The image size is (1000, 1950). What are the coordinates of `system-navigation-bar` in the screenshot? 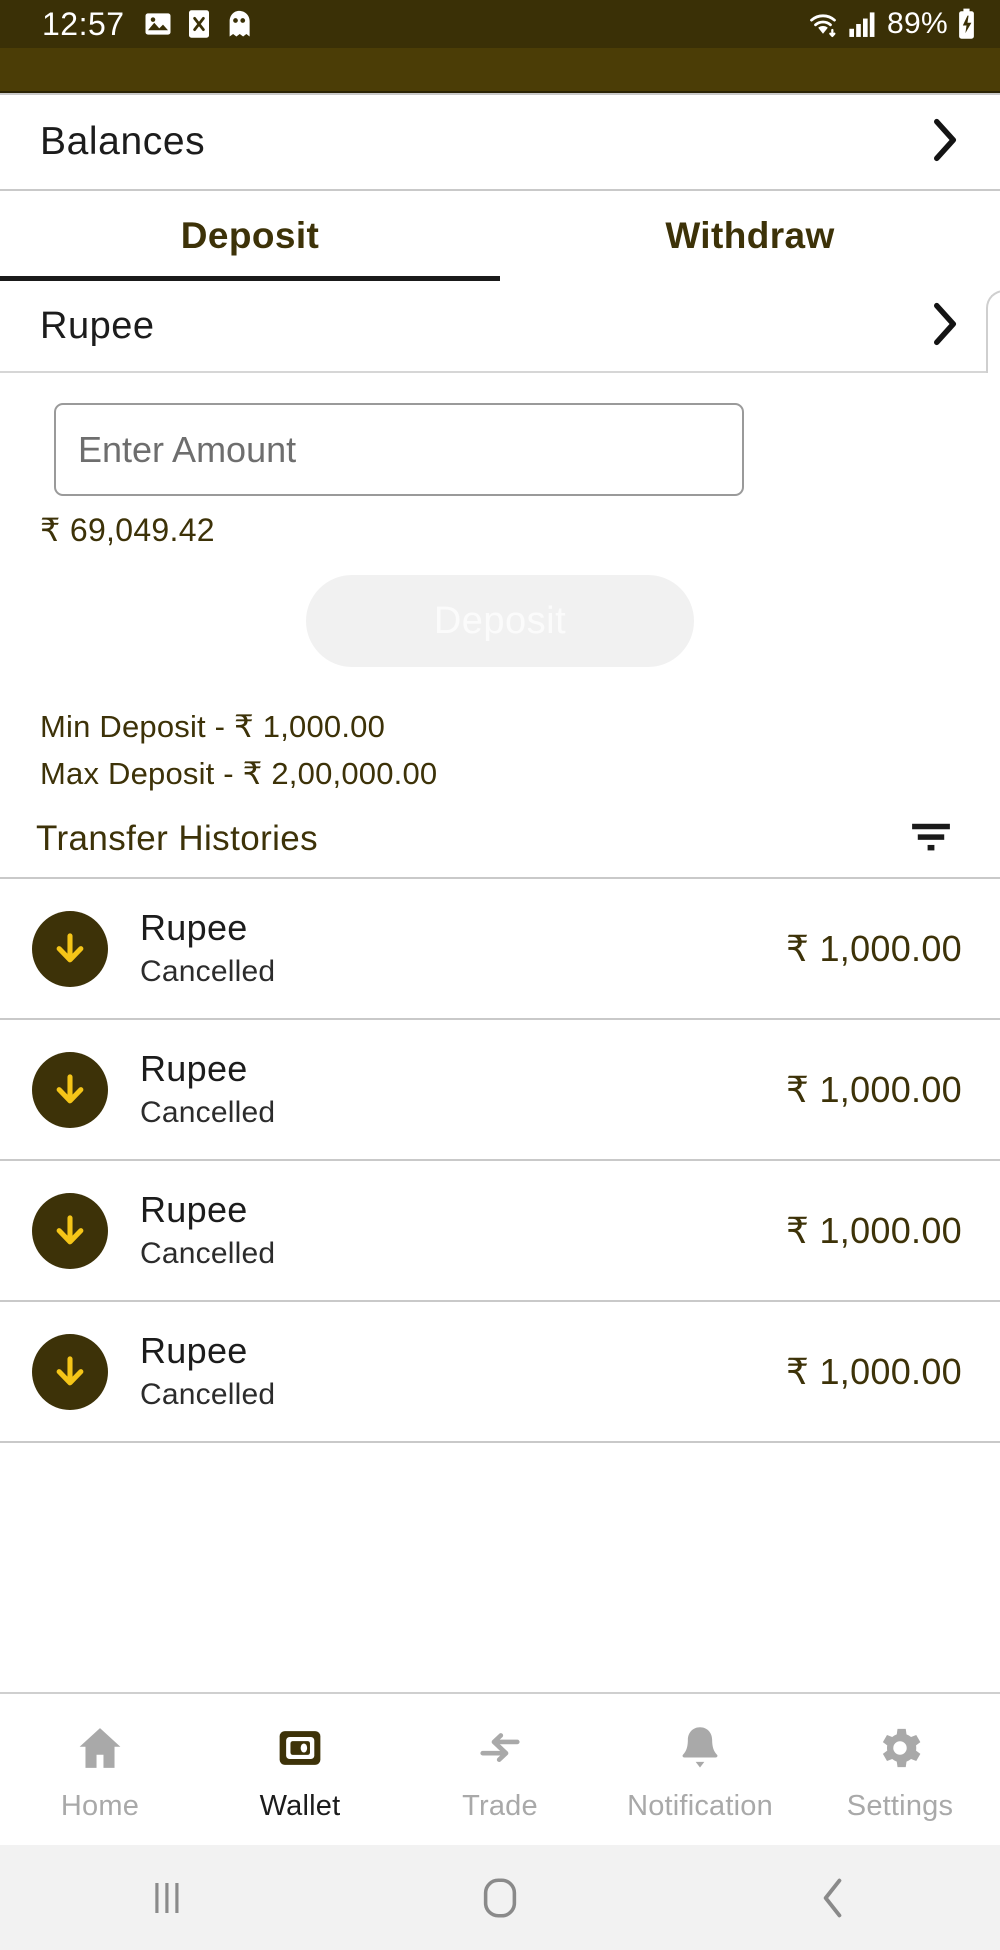 It's located at (500, 1897).